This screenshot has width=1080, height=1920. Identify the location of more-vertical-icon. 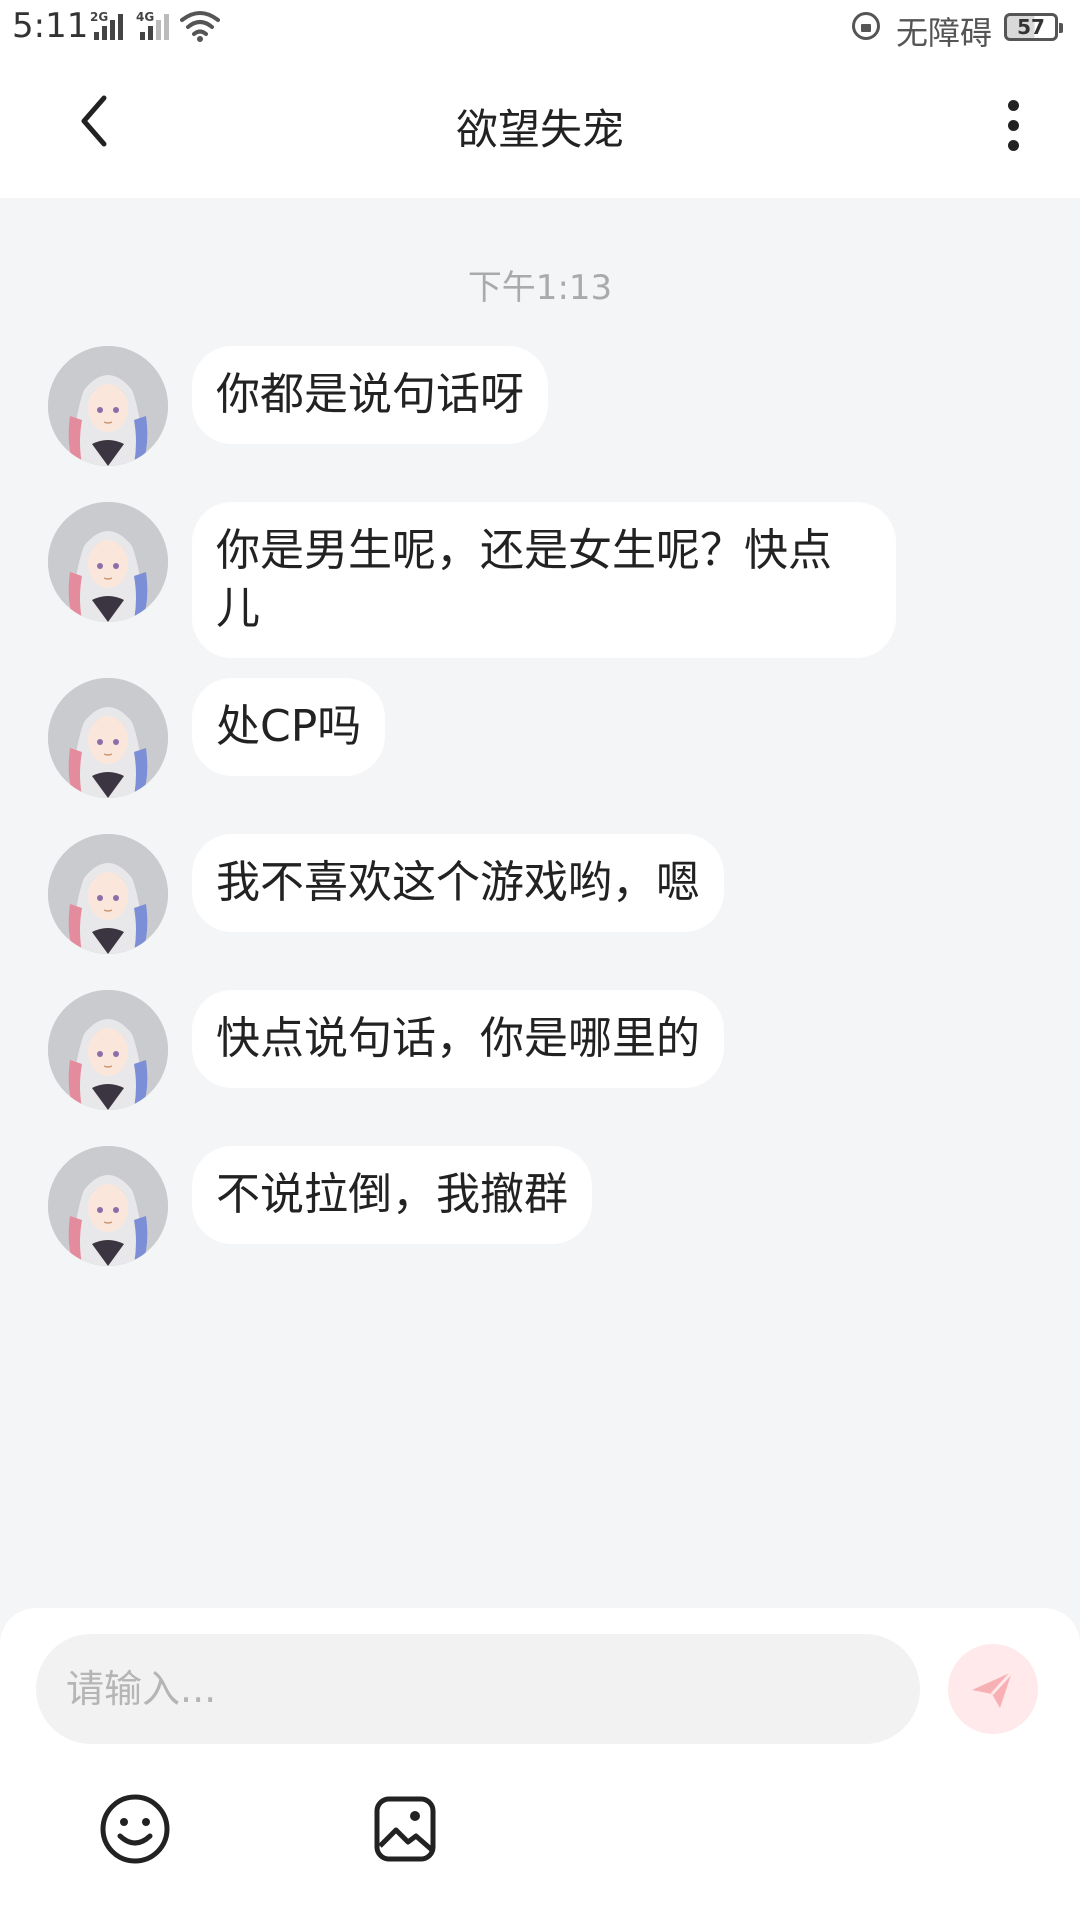
(1013, 125).